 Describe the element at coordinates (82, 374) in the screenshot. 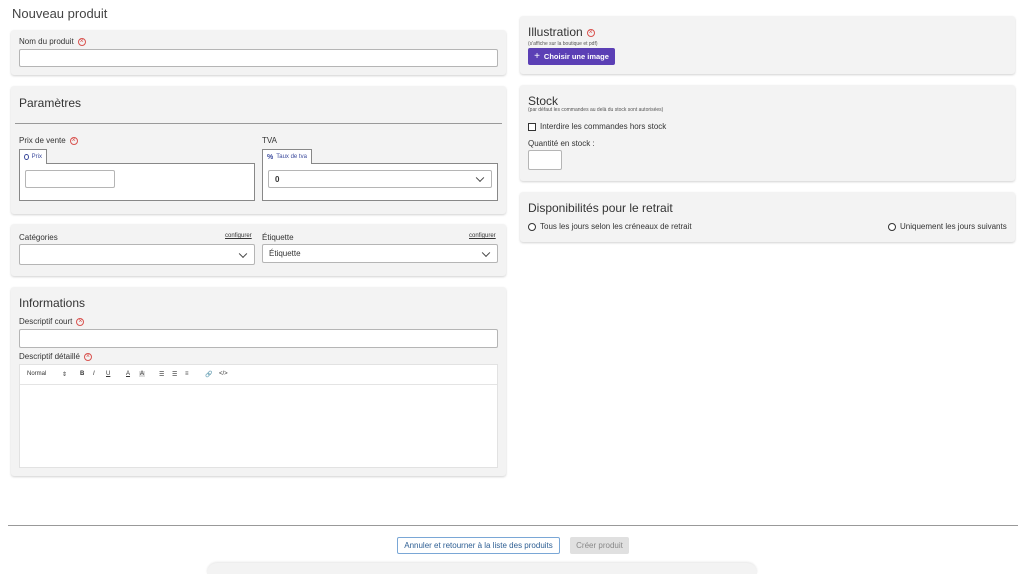

I see `bold-button: B` at that location.